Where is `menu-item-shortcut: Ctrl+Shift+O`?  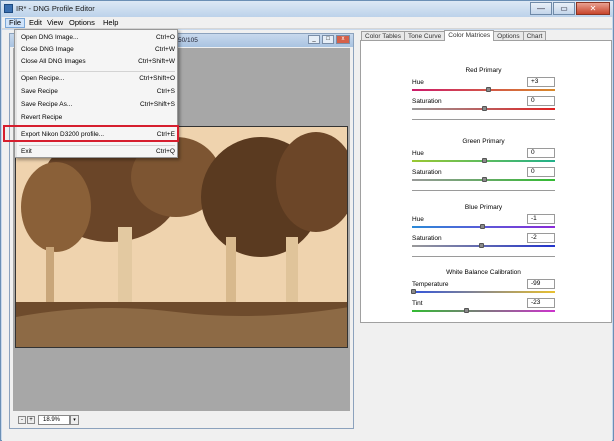
menu-item-shortcut: Ctrl+Shift+O is located at coordinates (157, 78).